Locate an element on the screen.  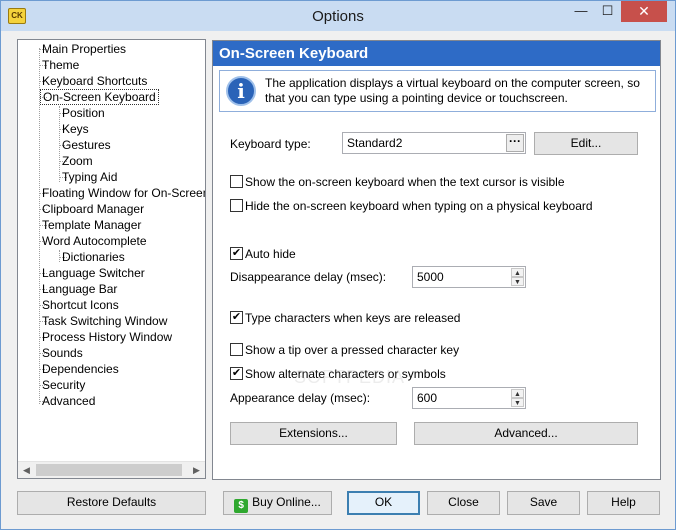
title-bar: CK Options — ☐ ✕ is located at coordinates (338, 16).